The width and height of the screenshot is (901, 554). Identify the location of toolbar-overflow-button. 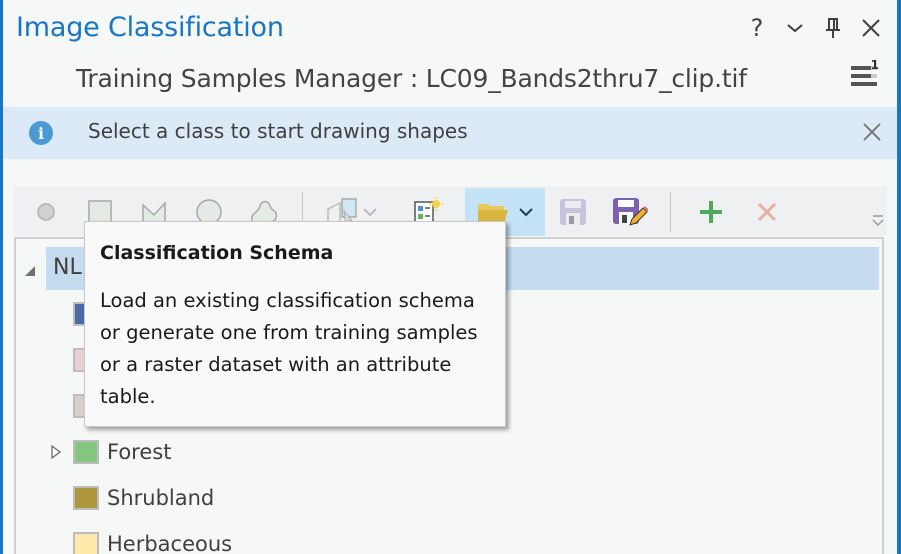
(878, 221).